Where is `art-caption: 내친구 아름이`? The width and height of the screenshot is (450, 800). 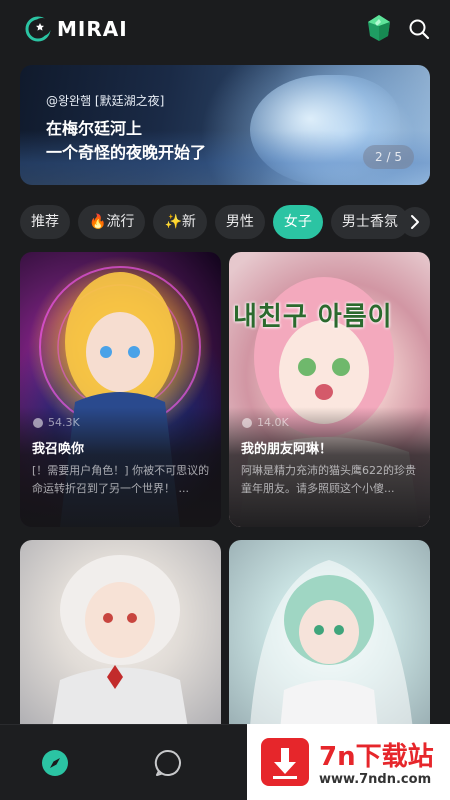
art-caption: 내친구 아름이 is located at coordinates (313, 317).